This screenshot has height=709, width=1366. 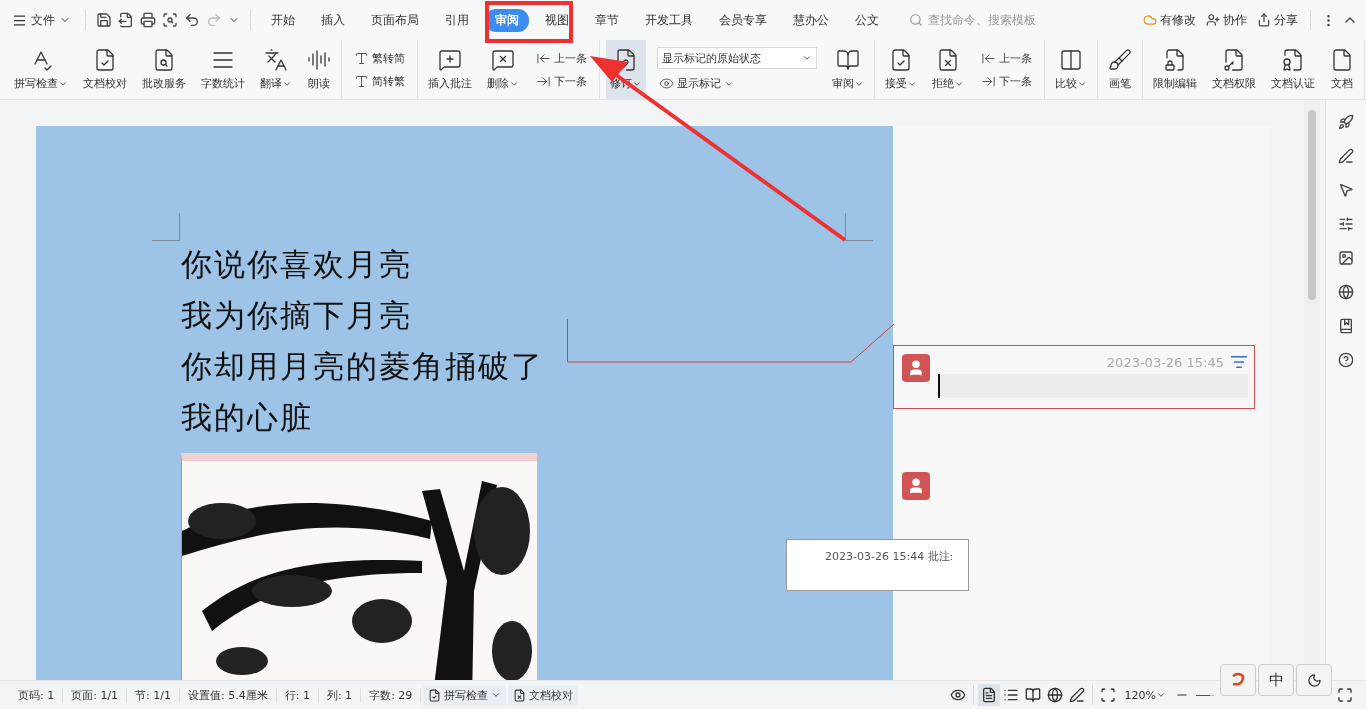 What do you see at coordinates (223, 69) in the screenshot?
I see `ribbon-button: 字数统计` at bounding box center [223, 69].